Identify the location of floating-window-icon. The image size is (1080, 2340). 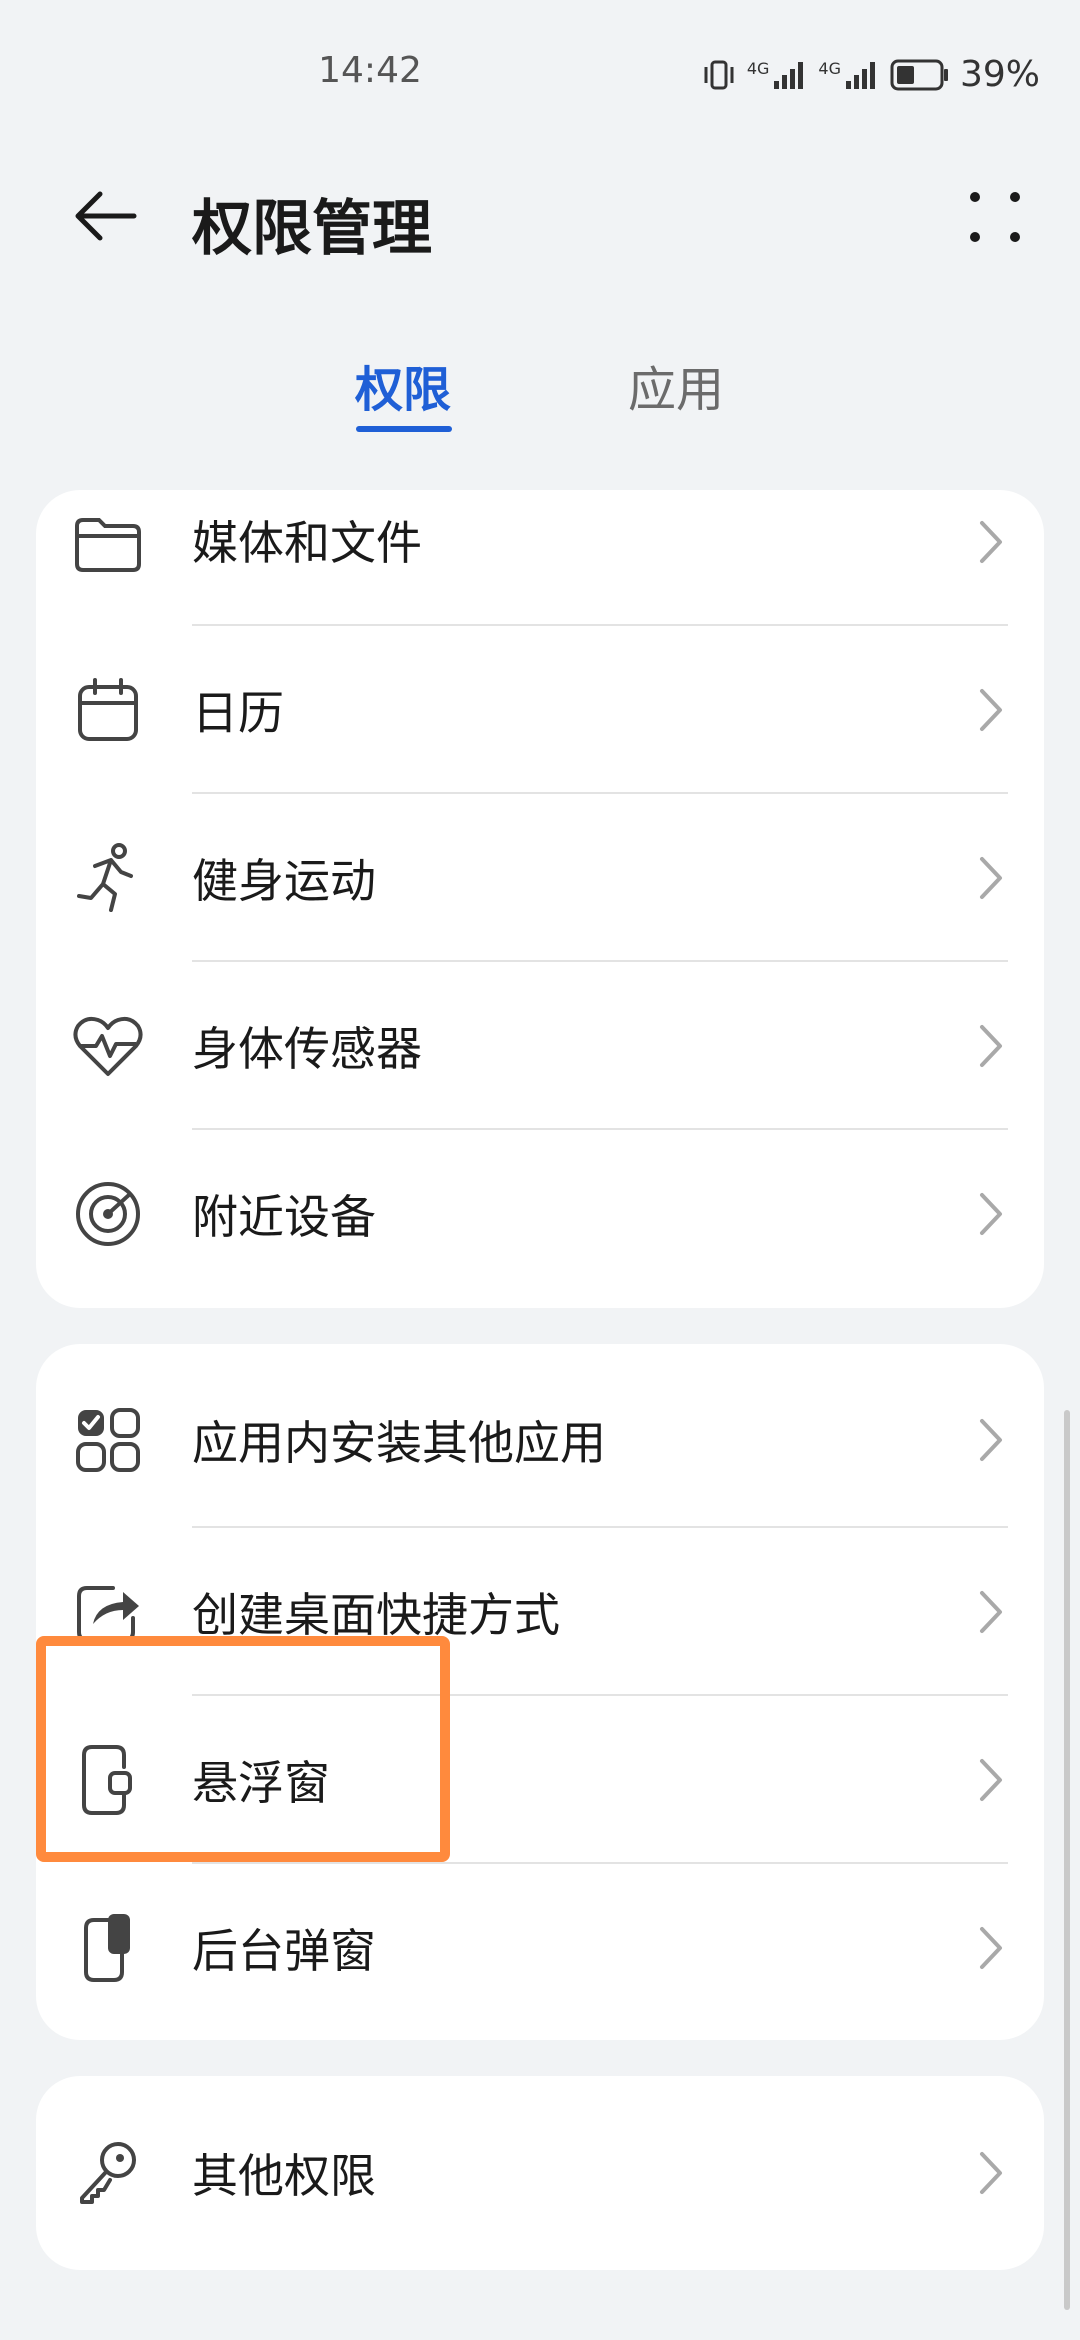
(108, 1780).